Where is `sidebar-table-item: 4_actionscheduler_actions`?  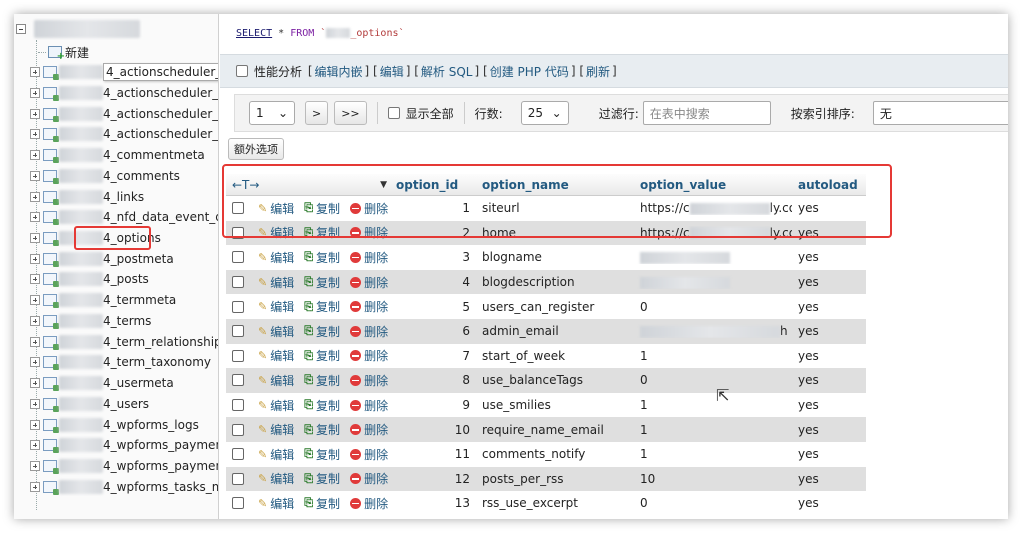
sidebar-table-item: 4_actionscheduler_actions is located at coordinates (124, 72).